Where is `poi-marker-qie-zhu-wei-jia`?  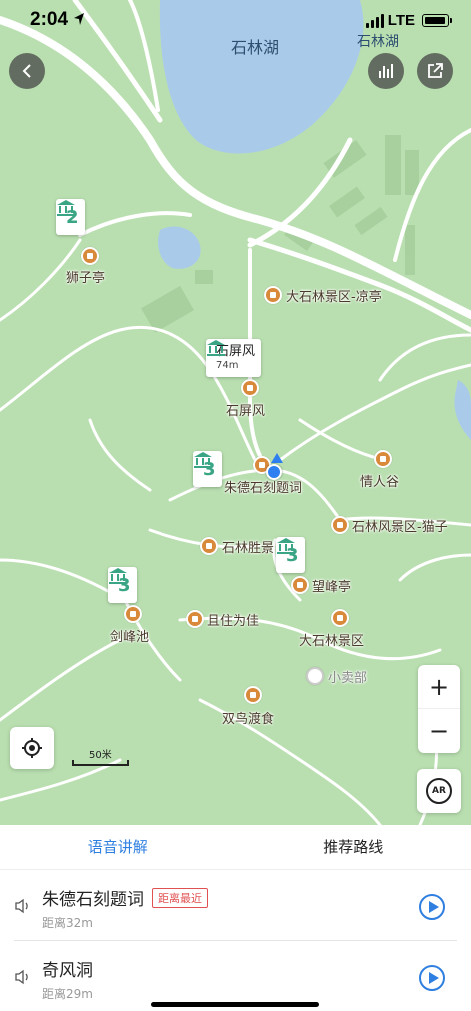
poi-marker-qie-zhu-wei-jia is located at coordinates (195, 619).